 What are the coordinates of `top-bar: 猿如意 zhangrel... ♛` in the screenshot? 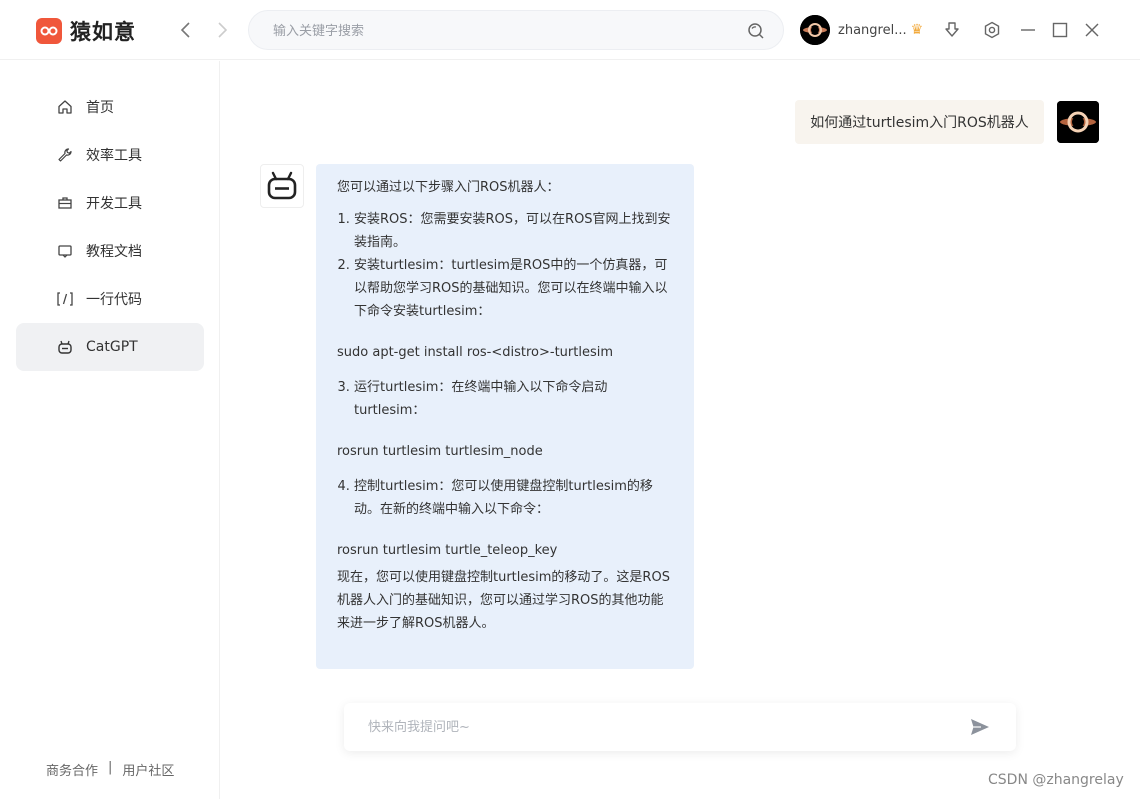 It's located at (570, 30).